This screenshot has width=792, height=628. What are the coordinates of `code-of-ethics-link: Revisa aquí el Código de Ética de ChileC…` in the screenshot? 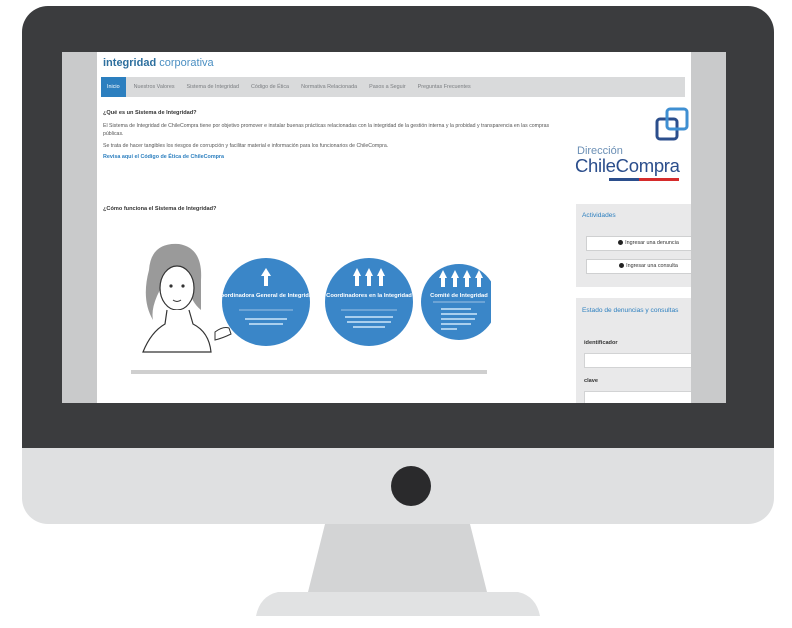 It's located at (329, 157).